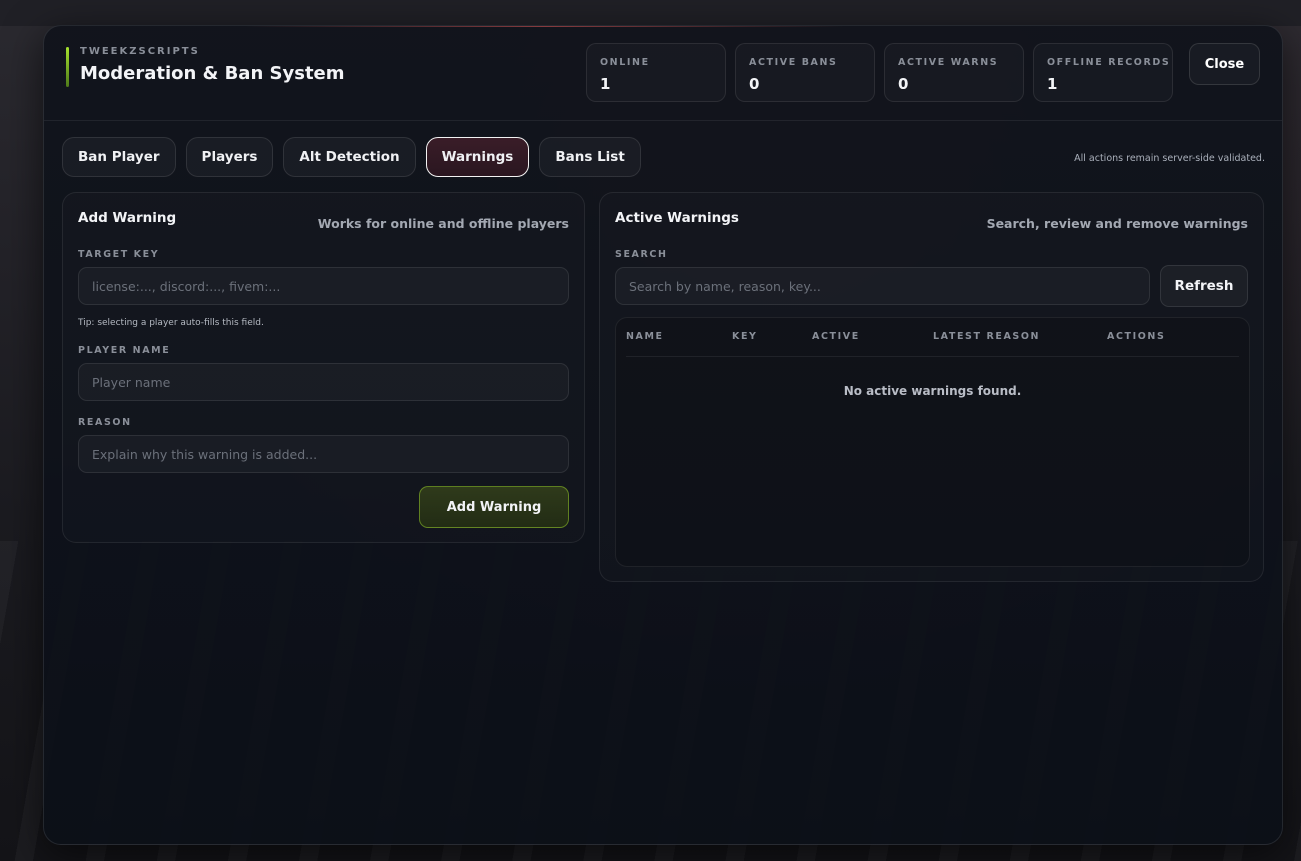  What do you see at coordinates (954, 72) in the screenshot?
I see `stat-active-warns: ACTIVE WARNS 0` at bounding box center [954, 72].